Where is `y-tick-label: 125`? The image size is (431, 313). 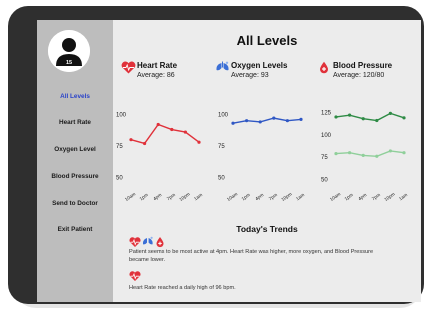 y-tick-label: 125 is located at coordinates (326, 113).